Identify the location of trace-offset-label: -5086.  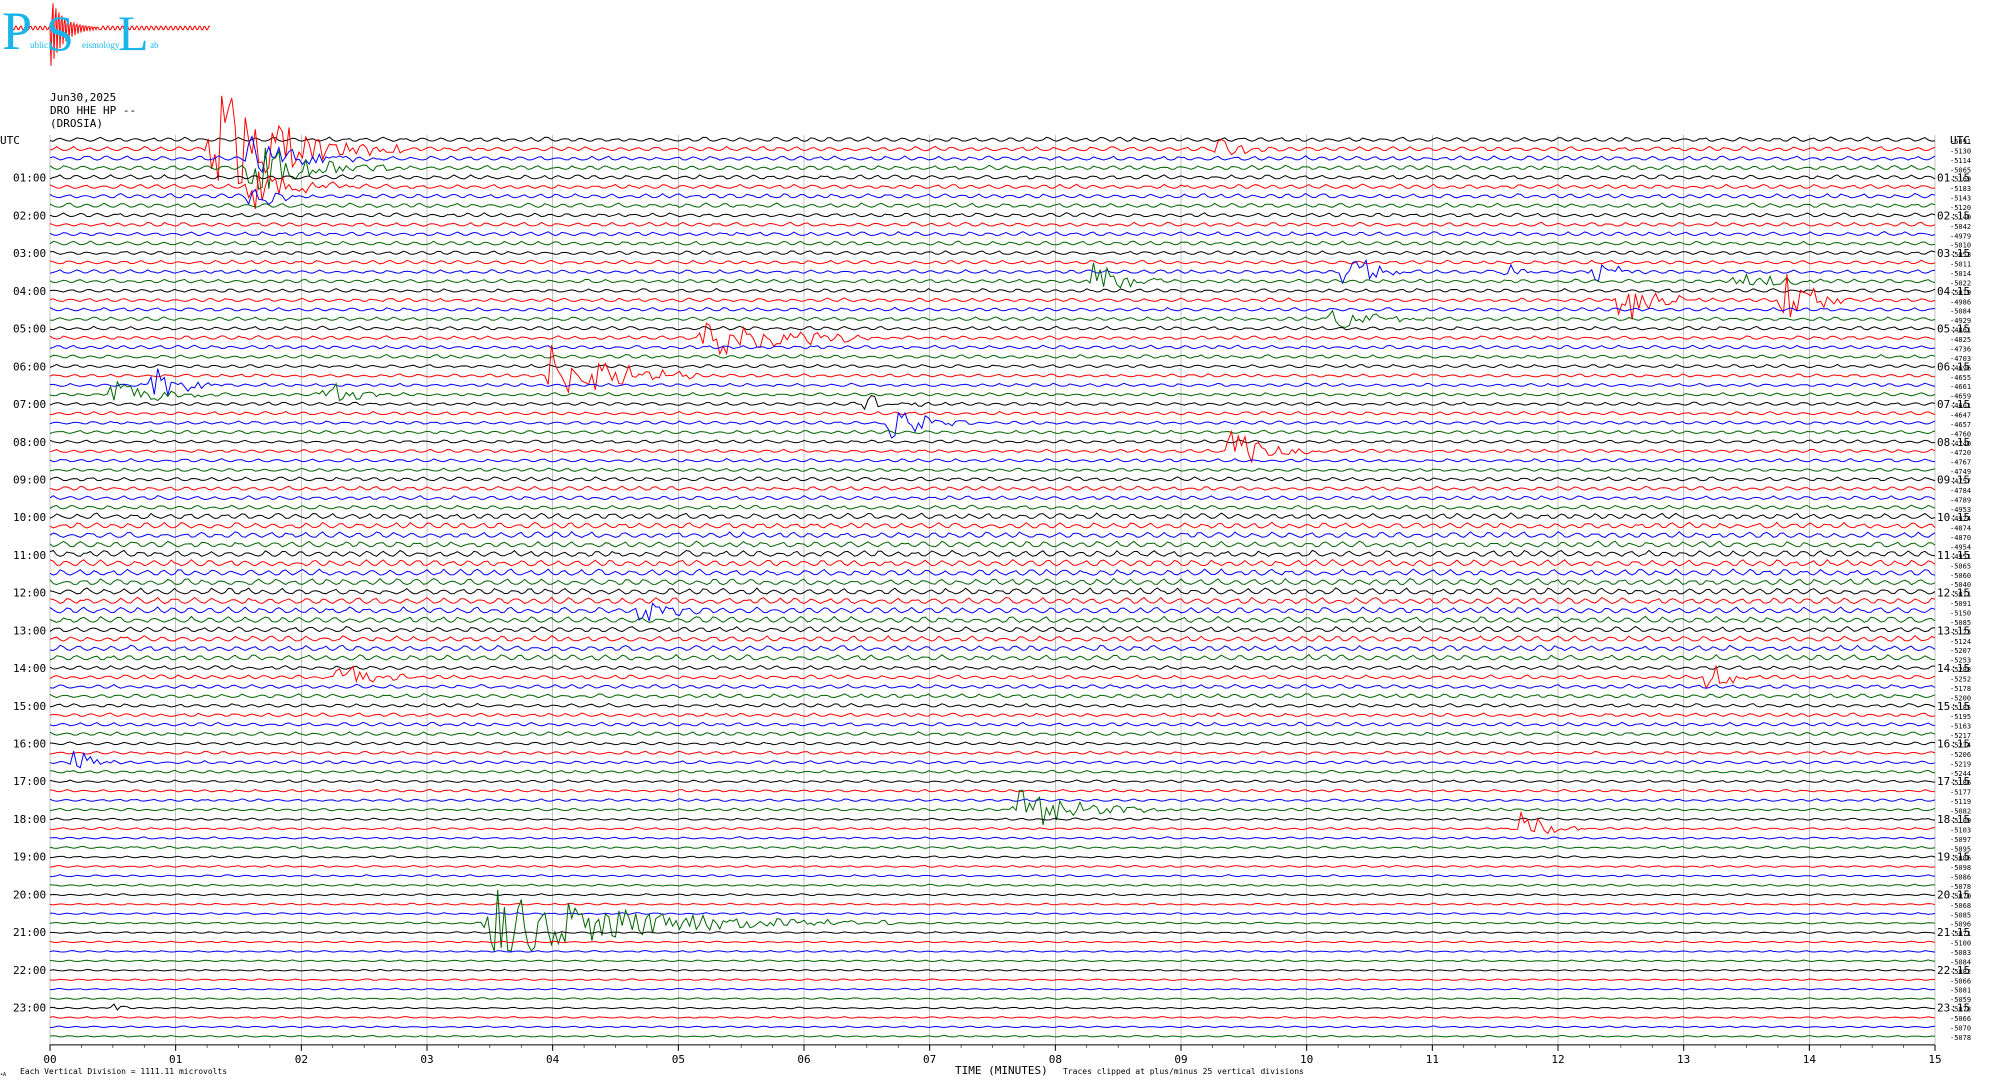
(1960, 878).